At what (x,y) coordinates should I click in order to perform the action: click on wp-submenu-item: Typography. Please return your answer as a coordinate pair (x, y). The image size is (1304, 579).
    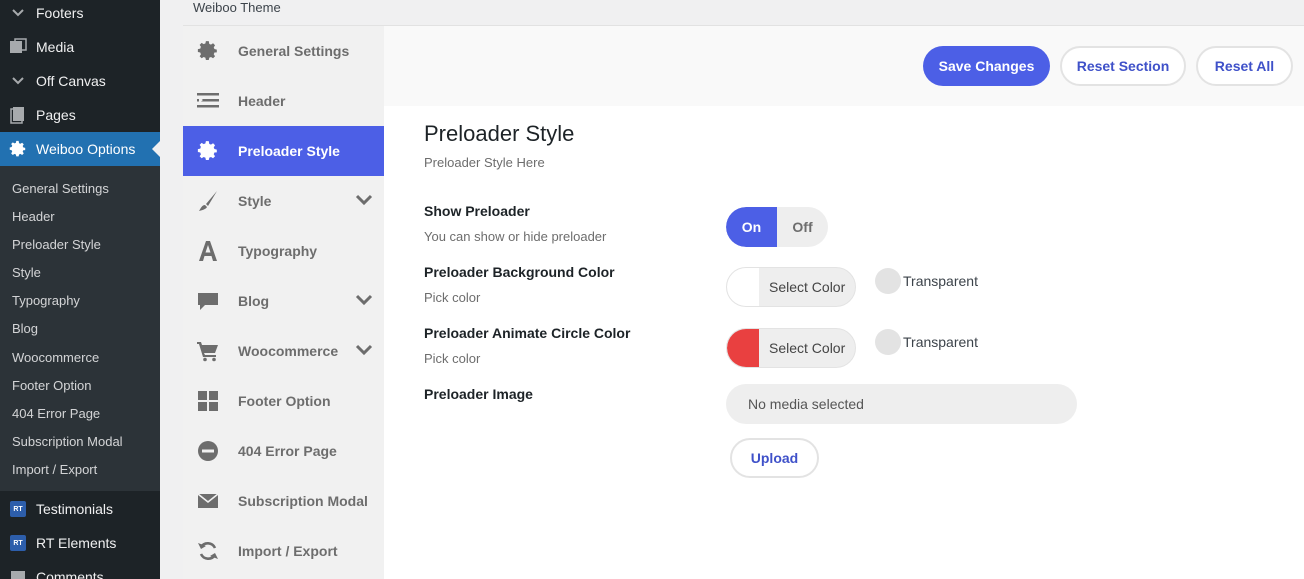
    Looking at the image, I should click on (46, 300).